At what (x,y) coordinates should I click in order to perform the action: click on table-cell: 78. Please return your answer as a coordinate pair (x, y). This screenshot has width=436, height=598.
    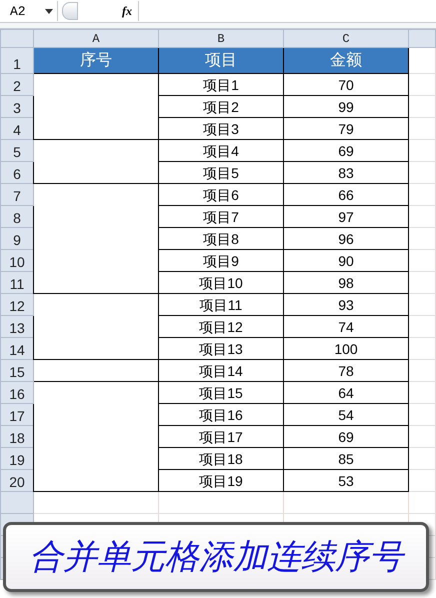
    Looking at the image, I should click on (346, 371).